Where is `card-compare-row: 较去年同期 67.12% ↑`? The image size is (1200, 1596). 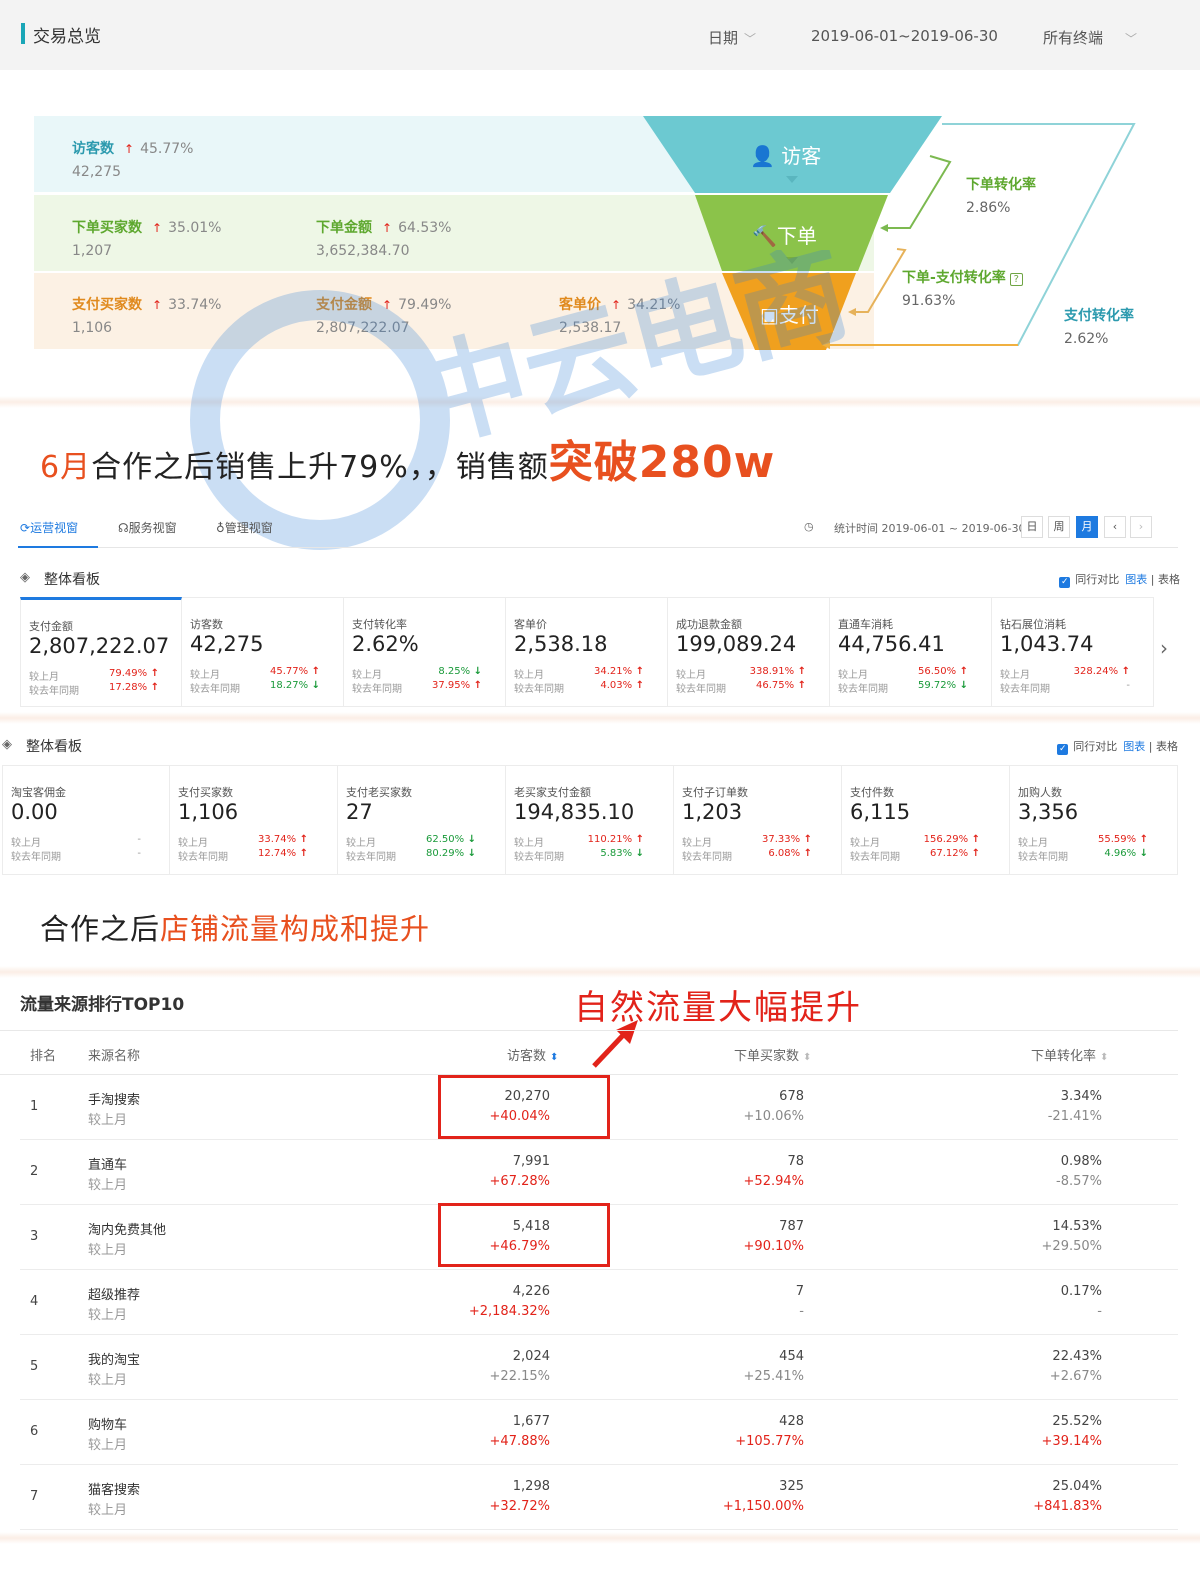 card-compare-row: 较去年同期 67.12% ↑ is located at coordinates (920, 855).